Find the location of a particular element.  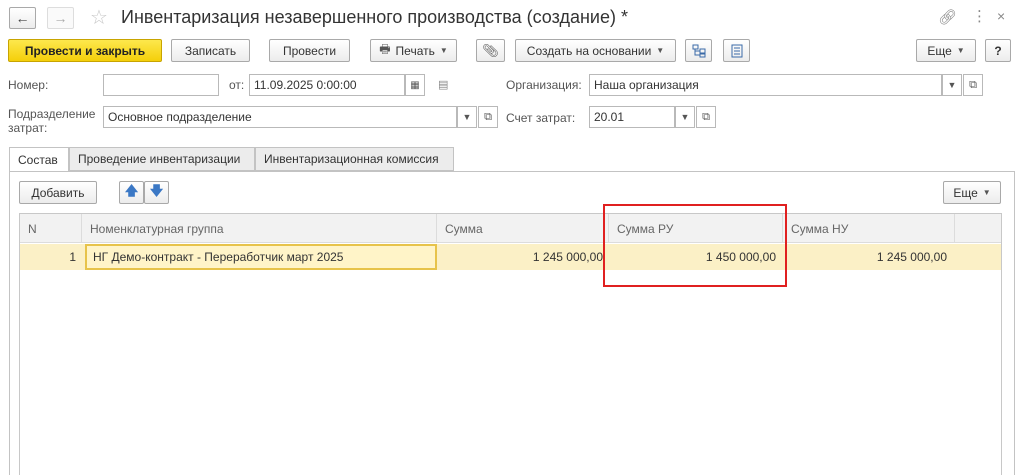

structure-button is located at coordinates (698, 50).